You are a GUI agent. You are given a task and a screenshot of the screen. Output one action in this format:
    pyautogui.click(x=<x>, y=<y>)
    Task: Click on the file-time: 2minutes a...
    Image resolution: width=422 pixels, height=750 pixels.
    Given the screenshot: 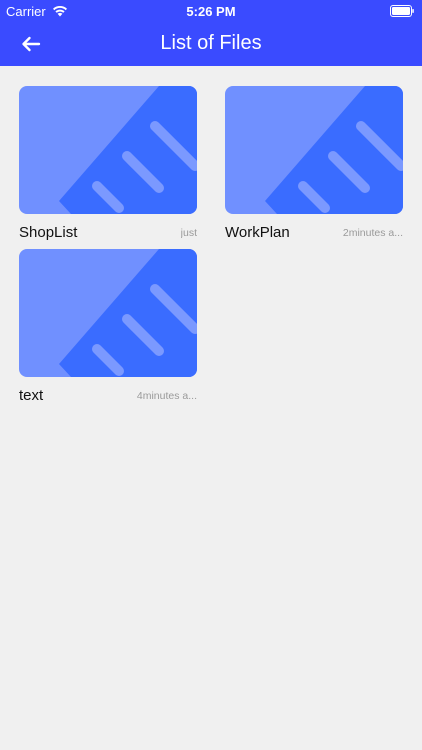 What is the action you would take?
    pyautogui.click(x=372, y=233)
    